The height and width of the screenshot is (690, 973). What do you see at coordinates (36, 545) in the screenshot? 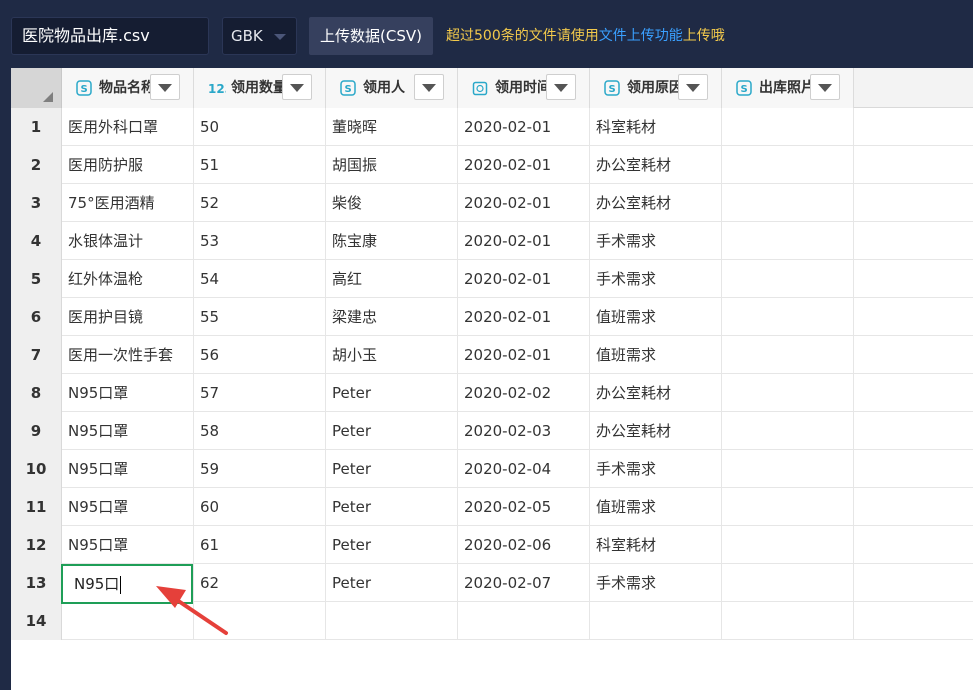
I see `row-number: 12` at bounding box center [36, 545].